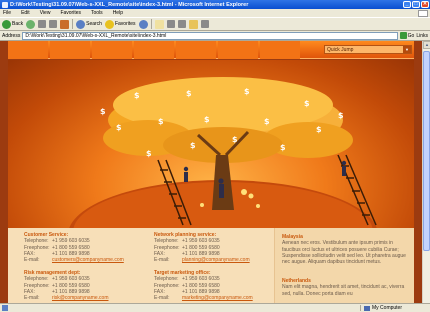  Describe the element at coordinates (18, 24) in the screenshot. I see `back-label: Back` at that location.